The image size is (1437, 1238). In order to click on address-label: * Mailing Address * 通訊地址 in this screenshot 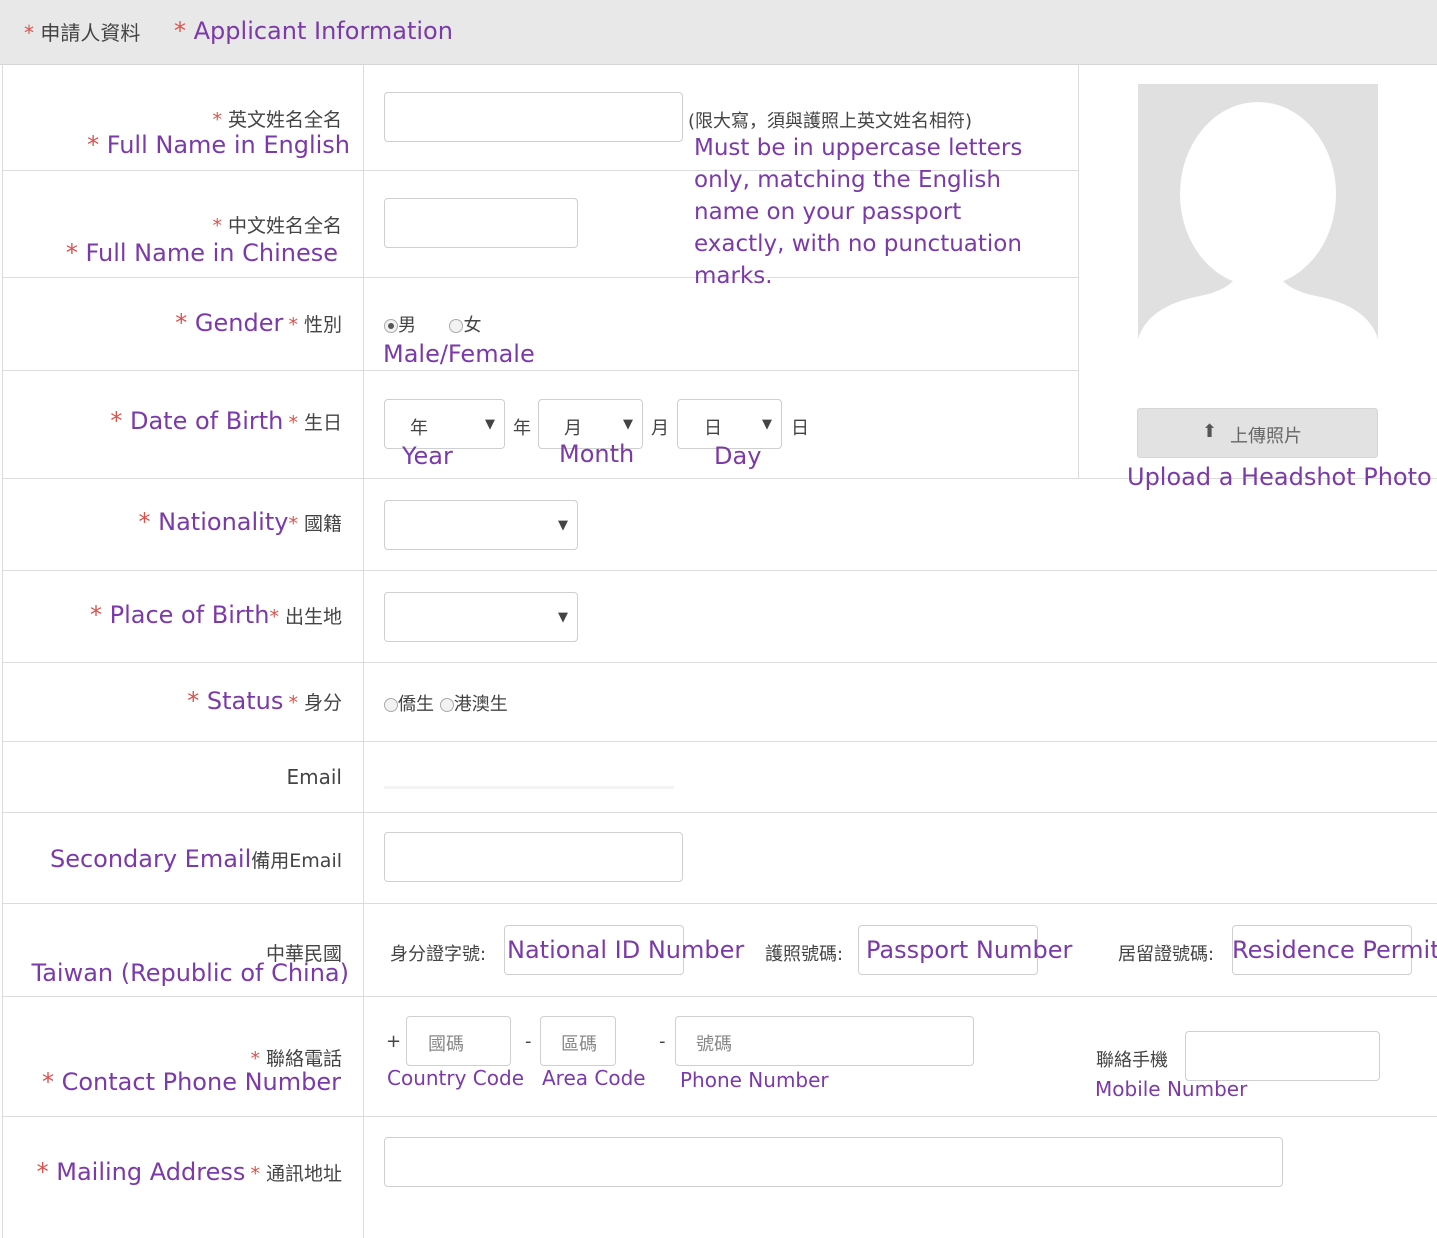, I will do `click(189, 1172)`.